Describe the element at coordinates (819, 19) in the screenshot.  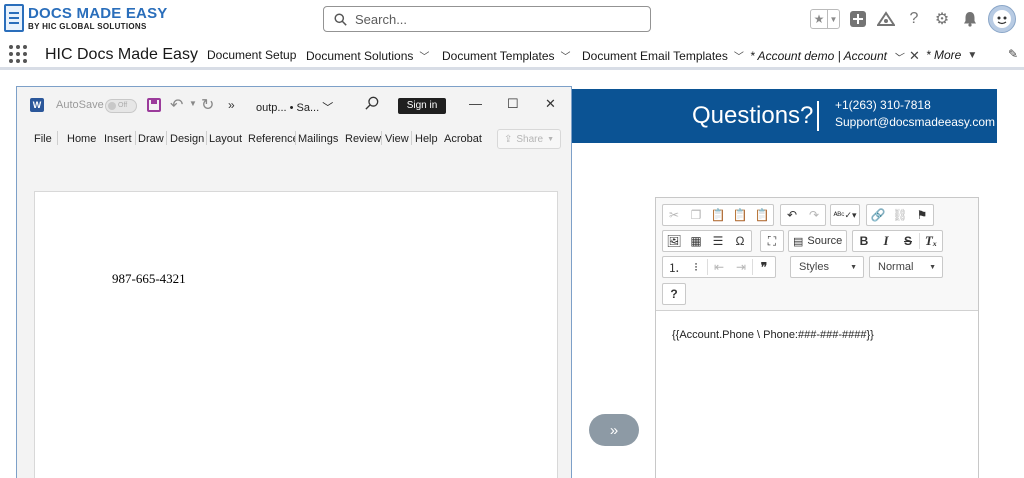
I see `star-icon: ★` at that location.